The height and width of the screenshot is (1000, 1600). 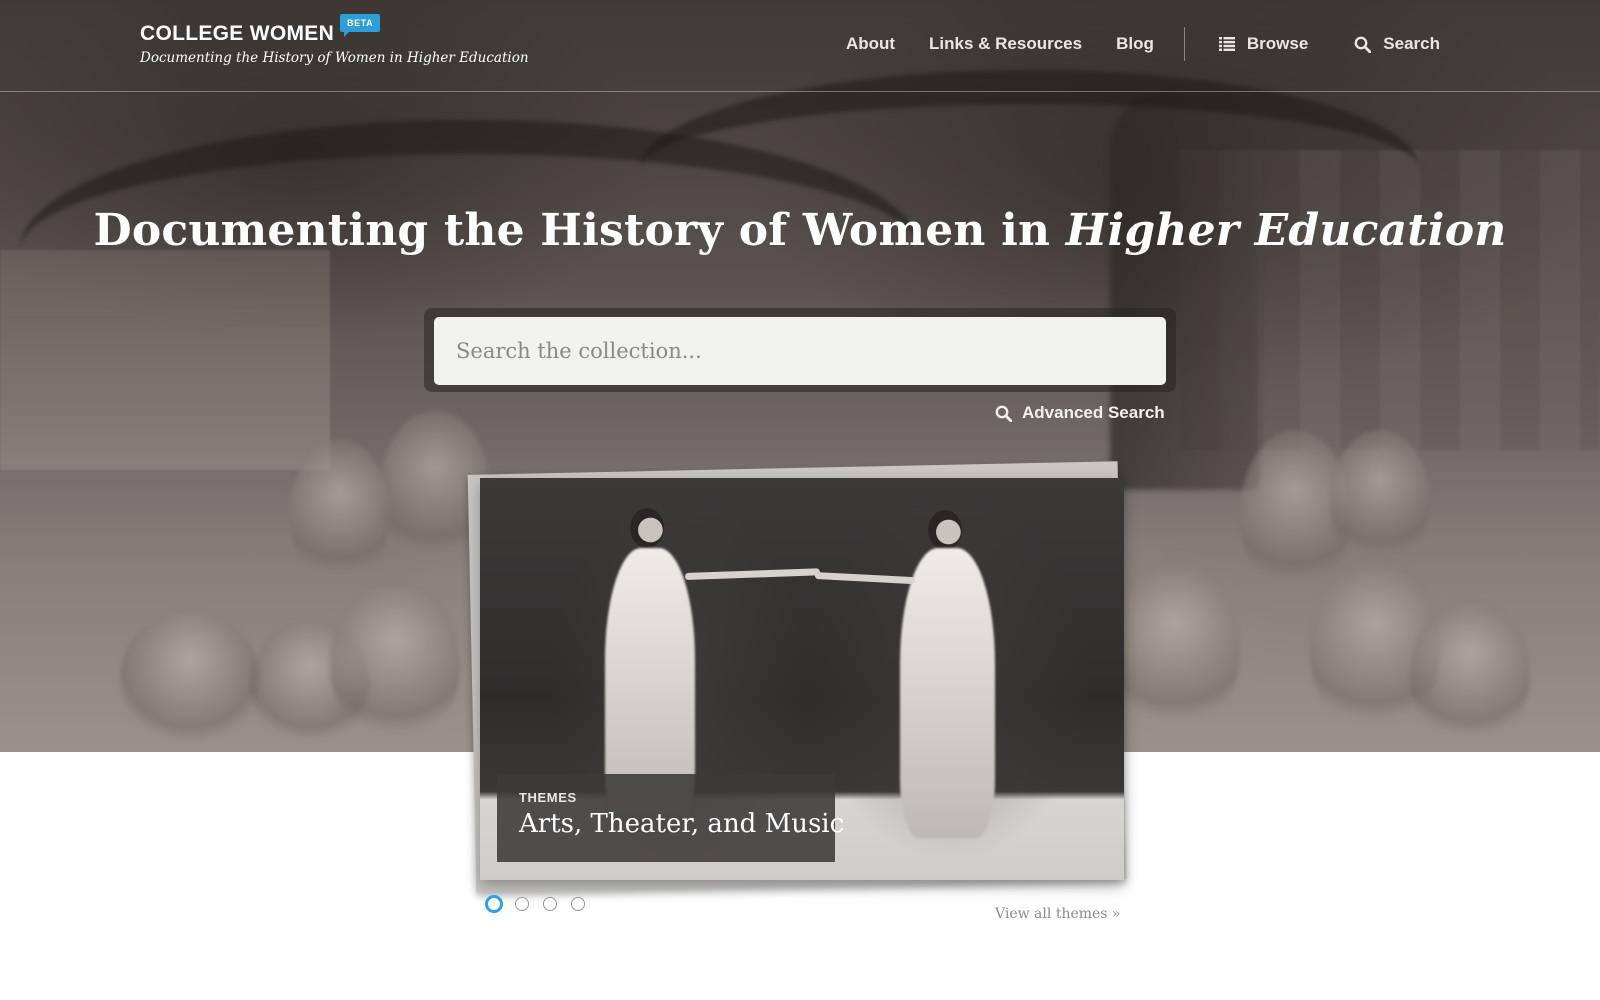 I want to click on nav-divider, so click(x=1184, y=44).